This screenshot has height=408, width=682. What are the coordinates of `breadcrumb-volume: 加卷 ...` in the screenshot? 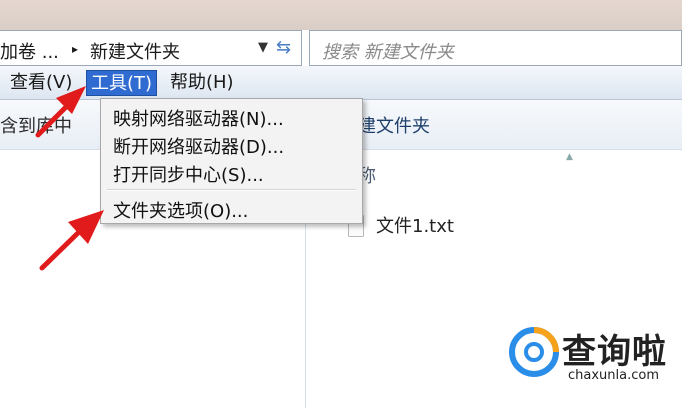 It's located at (29, 51).